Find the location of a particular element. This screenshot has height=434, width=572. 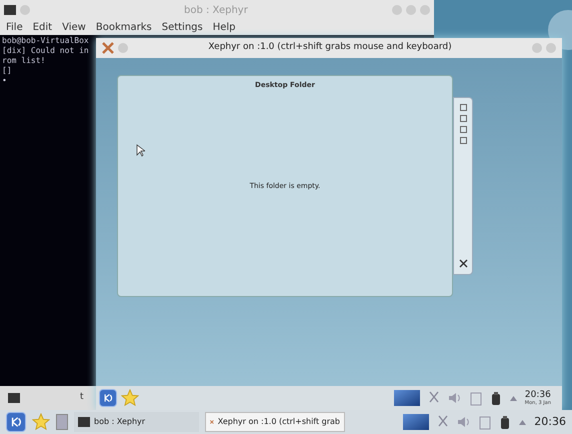

menu-item: Help is located at coordinates (224, 27).